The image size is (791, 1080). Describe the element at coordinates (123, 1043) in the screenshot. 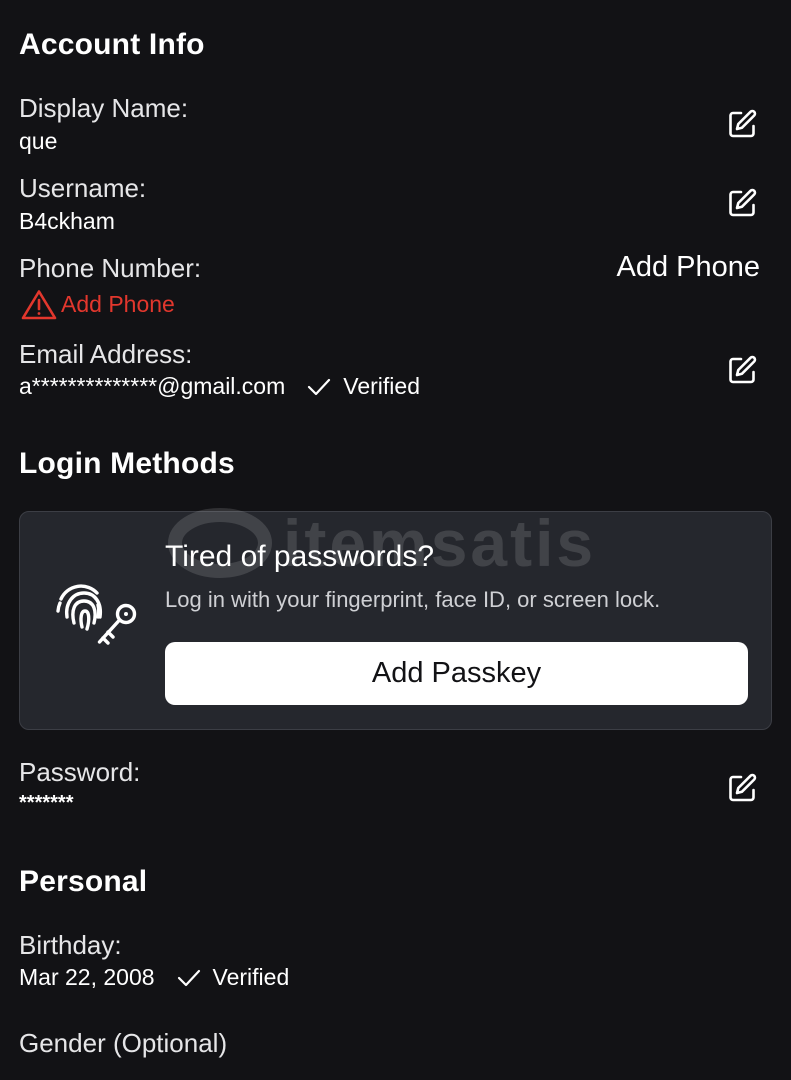

I see `gender-label: Gender (Optional)` at that location.